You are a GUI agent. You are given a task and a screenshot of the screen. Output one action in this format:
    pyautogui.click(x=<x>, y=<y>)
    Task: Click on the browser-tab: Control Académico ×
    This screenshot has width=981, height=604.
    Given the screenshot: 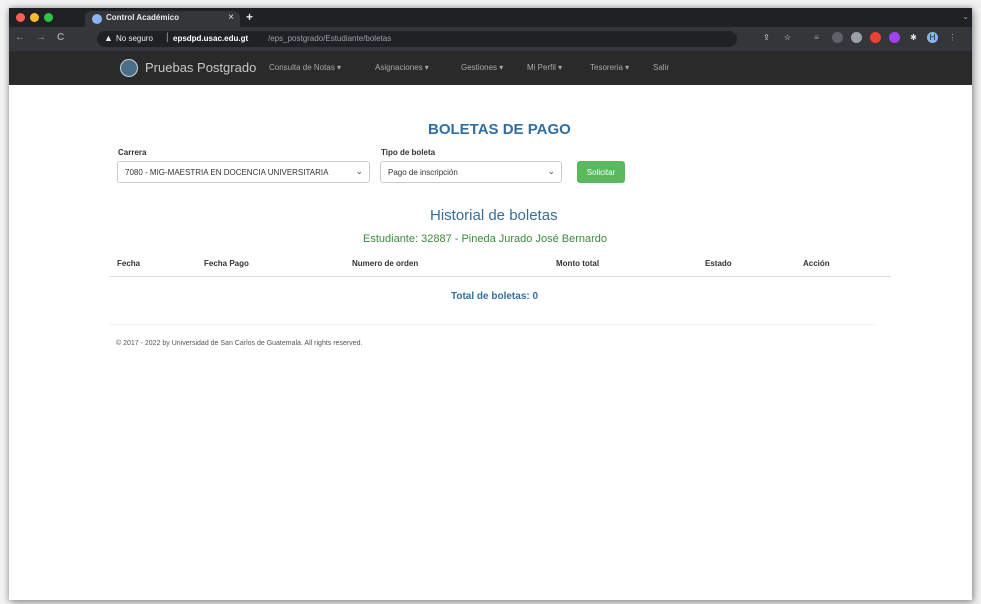 What is the action you would take?
    pyautogui.click(x=162, y=19)
    